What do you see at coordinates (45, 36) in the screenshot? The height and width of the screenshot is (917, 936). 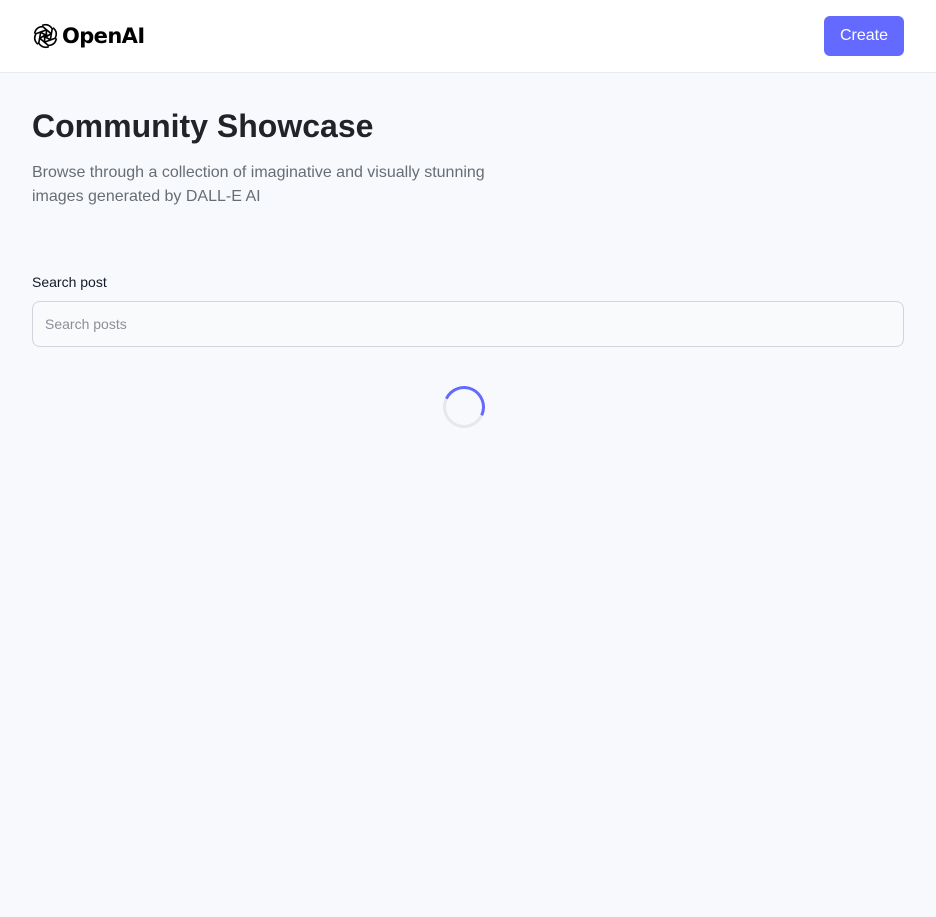 I see `openai-logo-icon` at bounding box center [45, 36].